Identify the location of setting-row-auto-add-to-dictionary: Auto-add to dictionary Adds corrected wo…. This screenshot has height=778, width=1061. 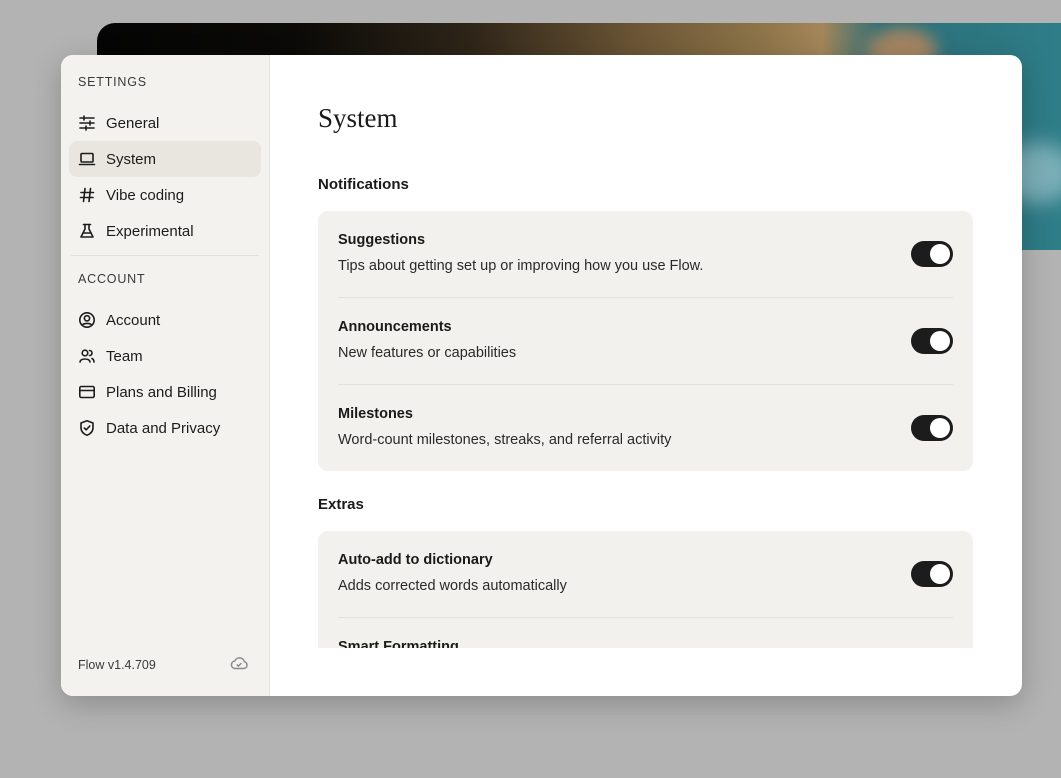
(645, 574).